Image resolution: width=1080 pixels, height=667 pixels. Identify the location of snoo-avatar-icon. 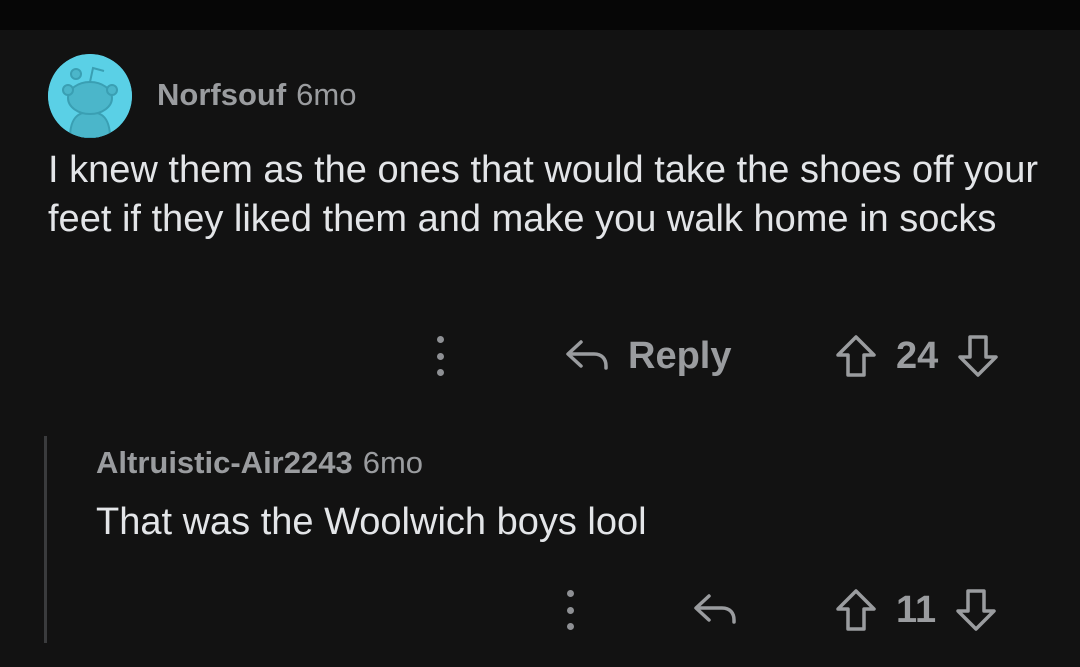
(90, 96).